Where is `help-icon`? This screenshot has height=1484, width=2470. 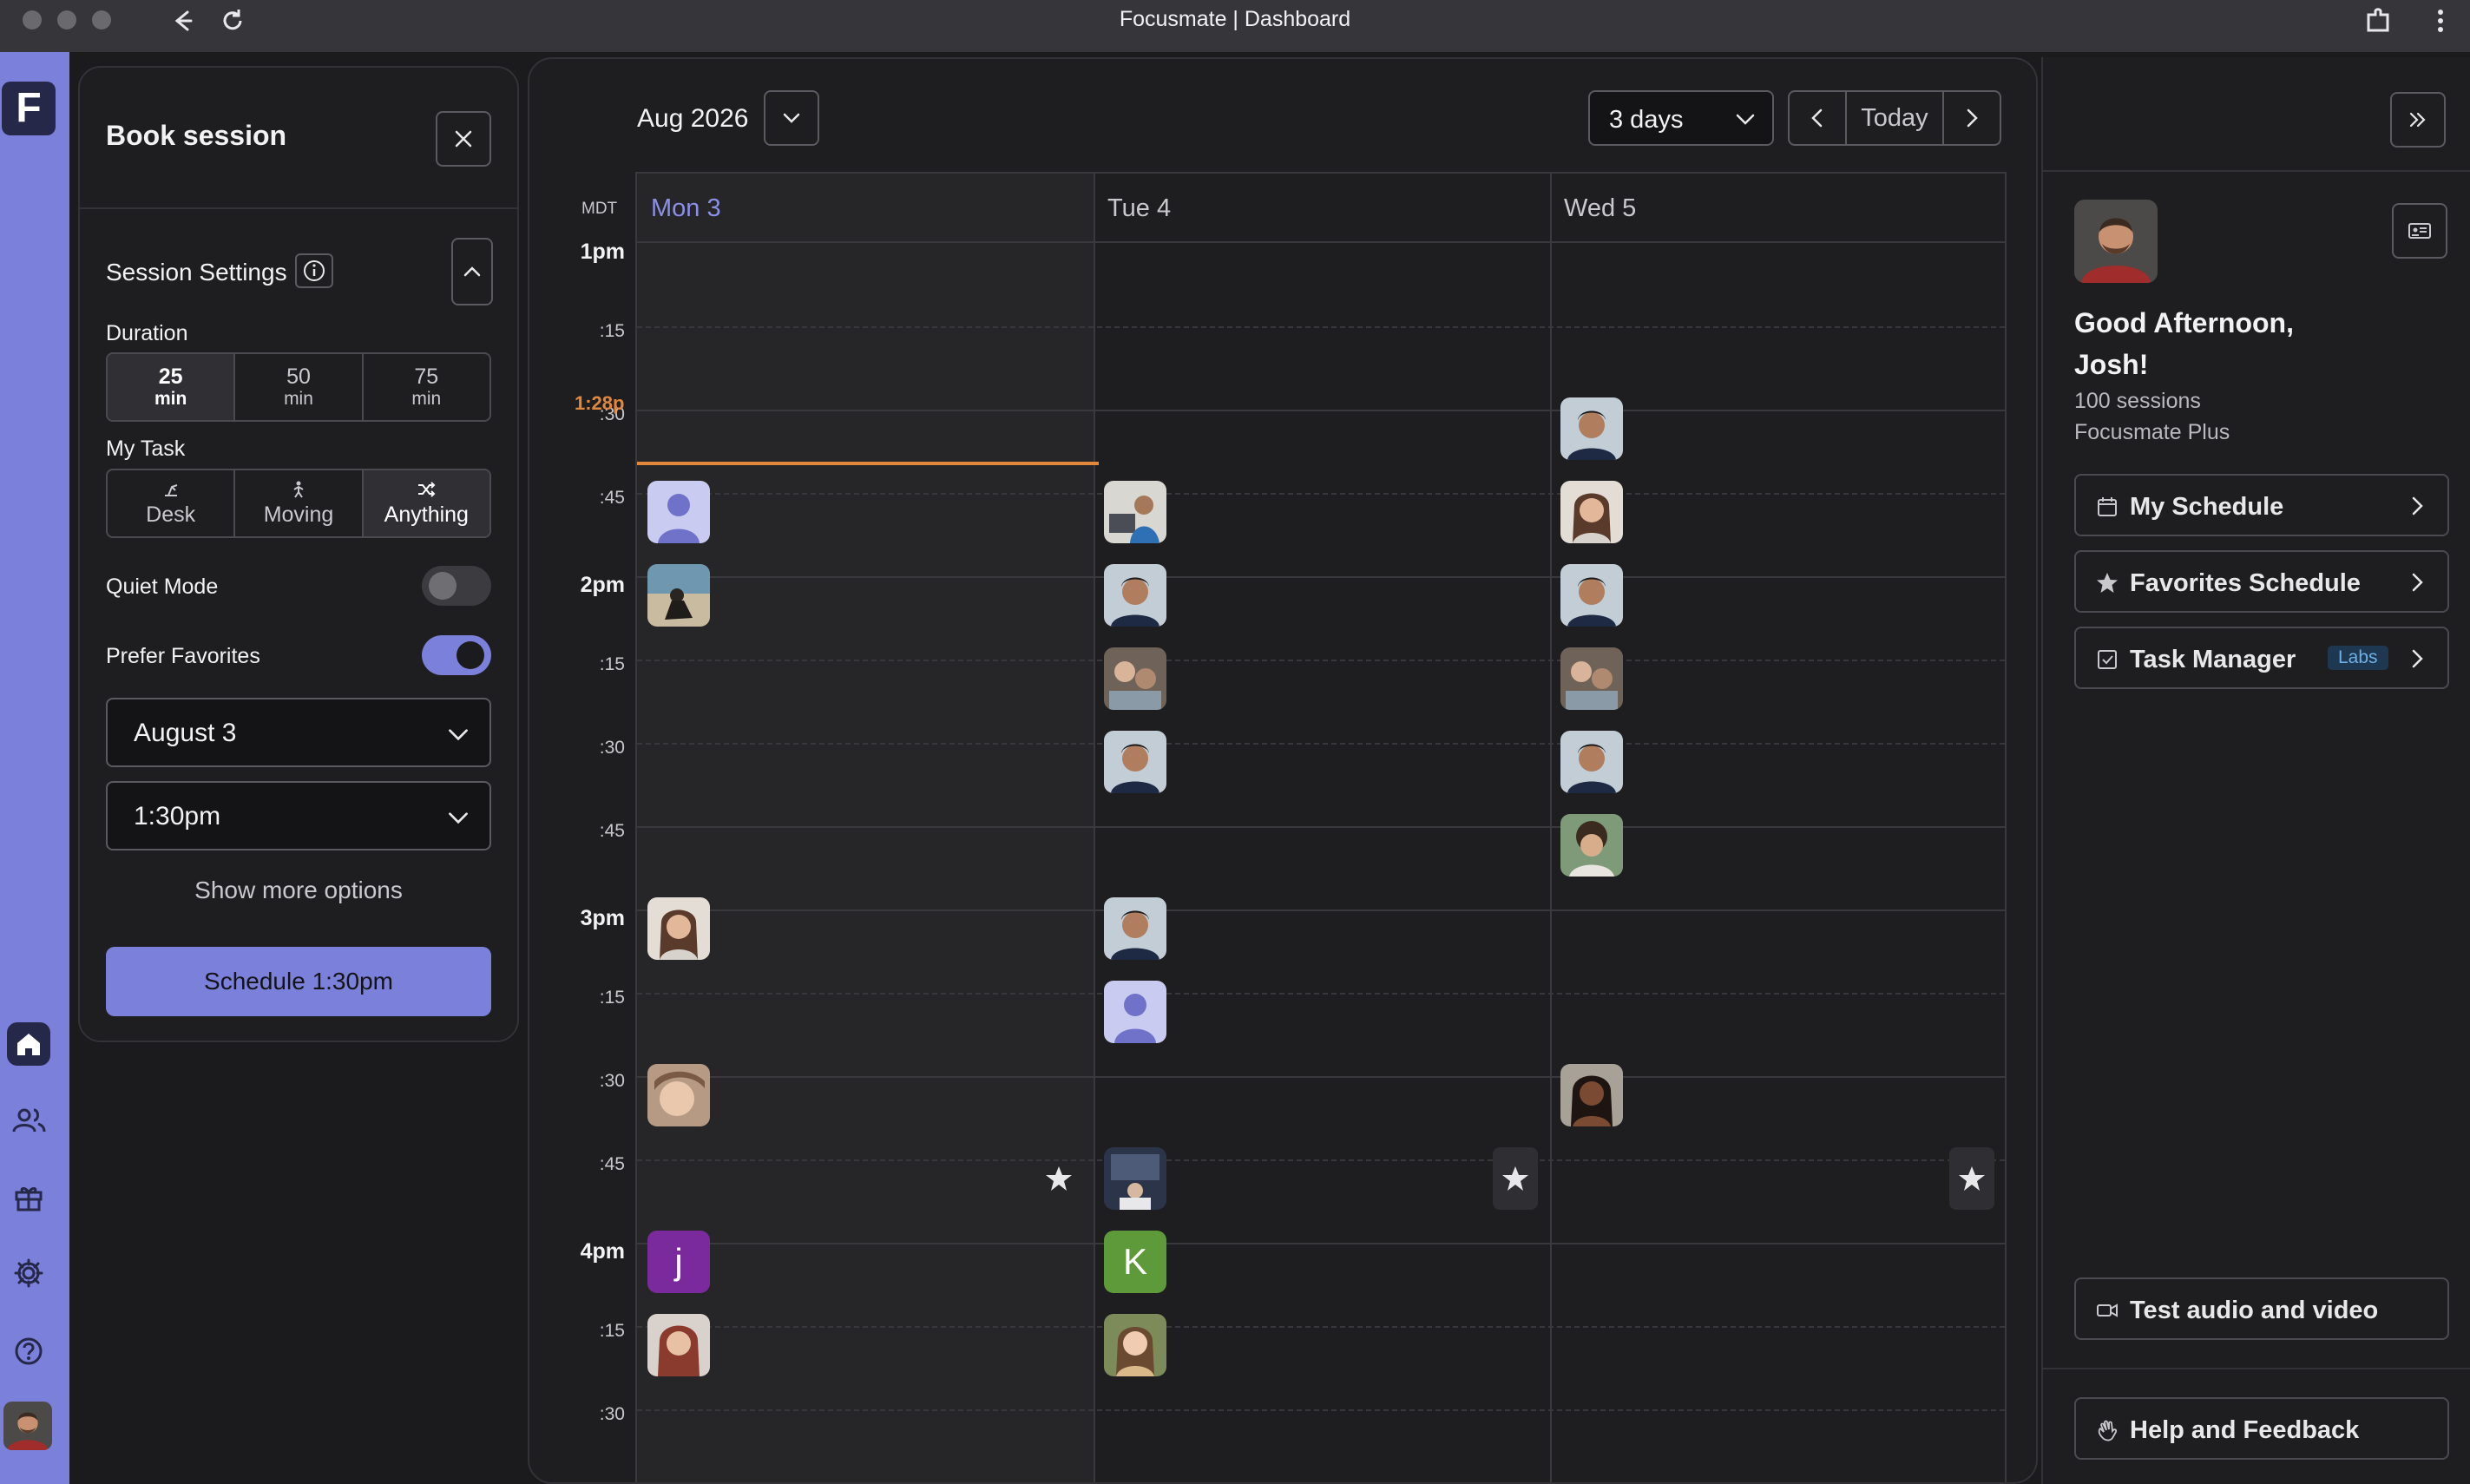
help-icon is located at coordinates (28, 1351).